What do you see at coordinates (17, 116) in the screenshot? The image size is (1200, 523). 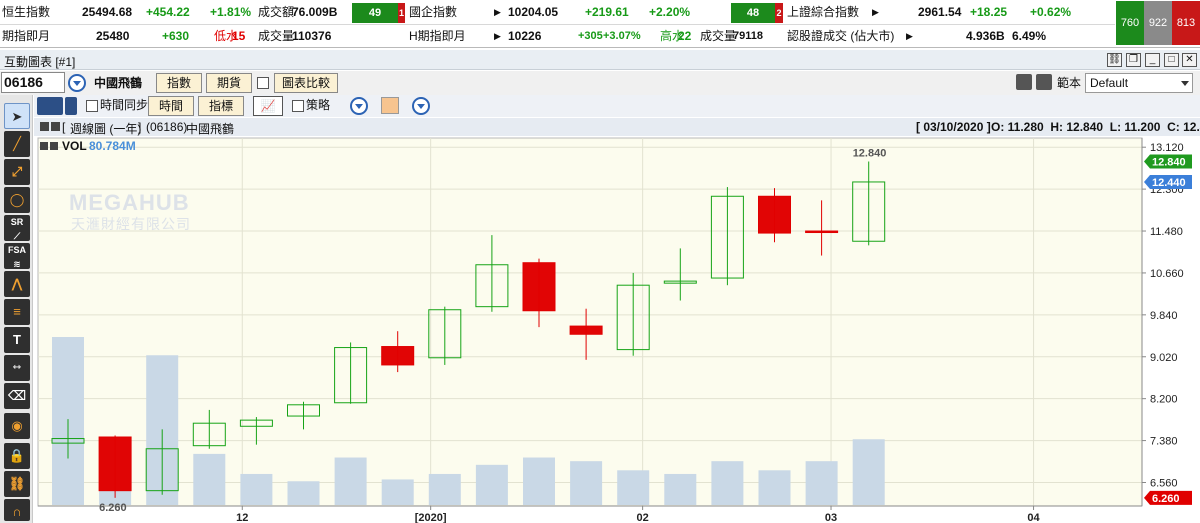 I see `pointer-icon: ➤` at bounding box center [17, 116].